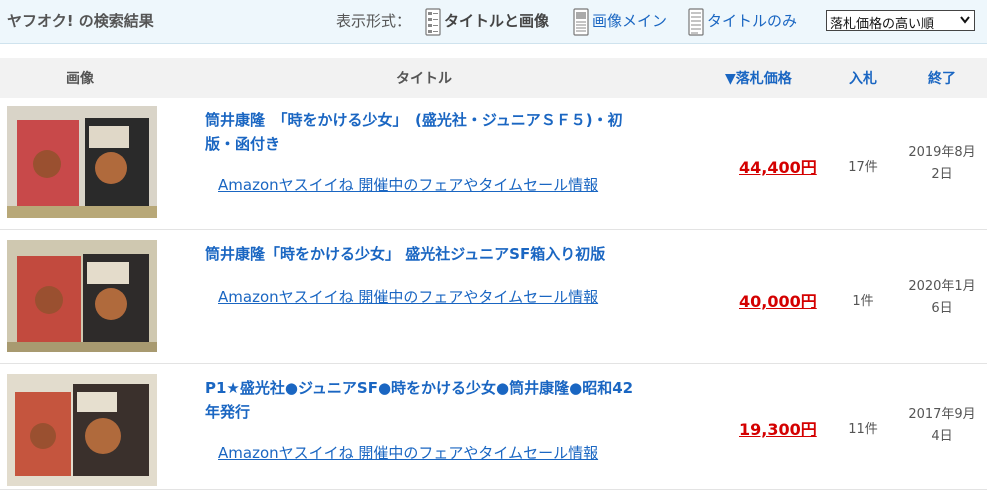 This screenshot has width=987, height=491. I want to click on sort-order-select: 落札価格の高い順, so click(900, 20).